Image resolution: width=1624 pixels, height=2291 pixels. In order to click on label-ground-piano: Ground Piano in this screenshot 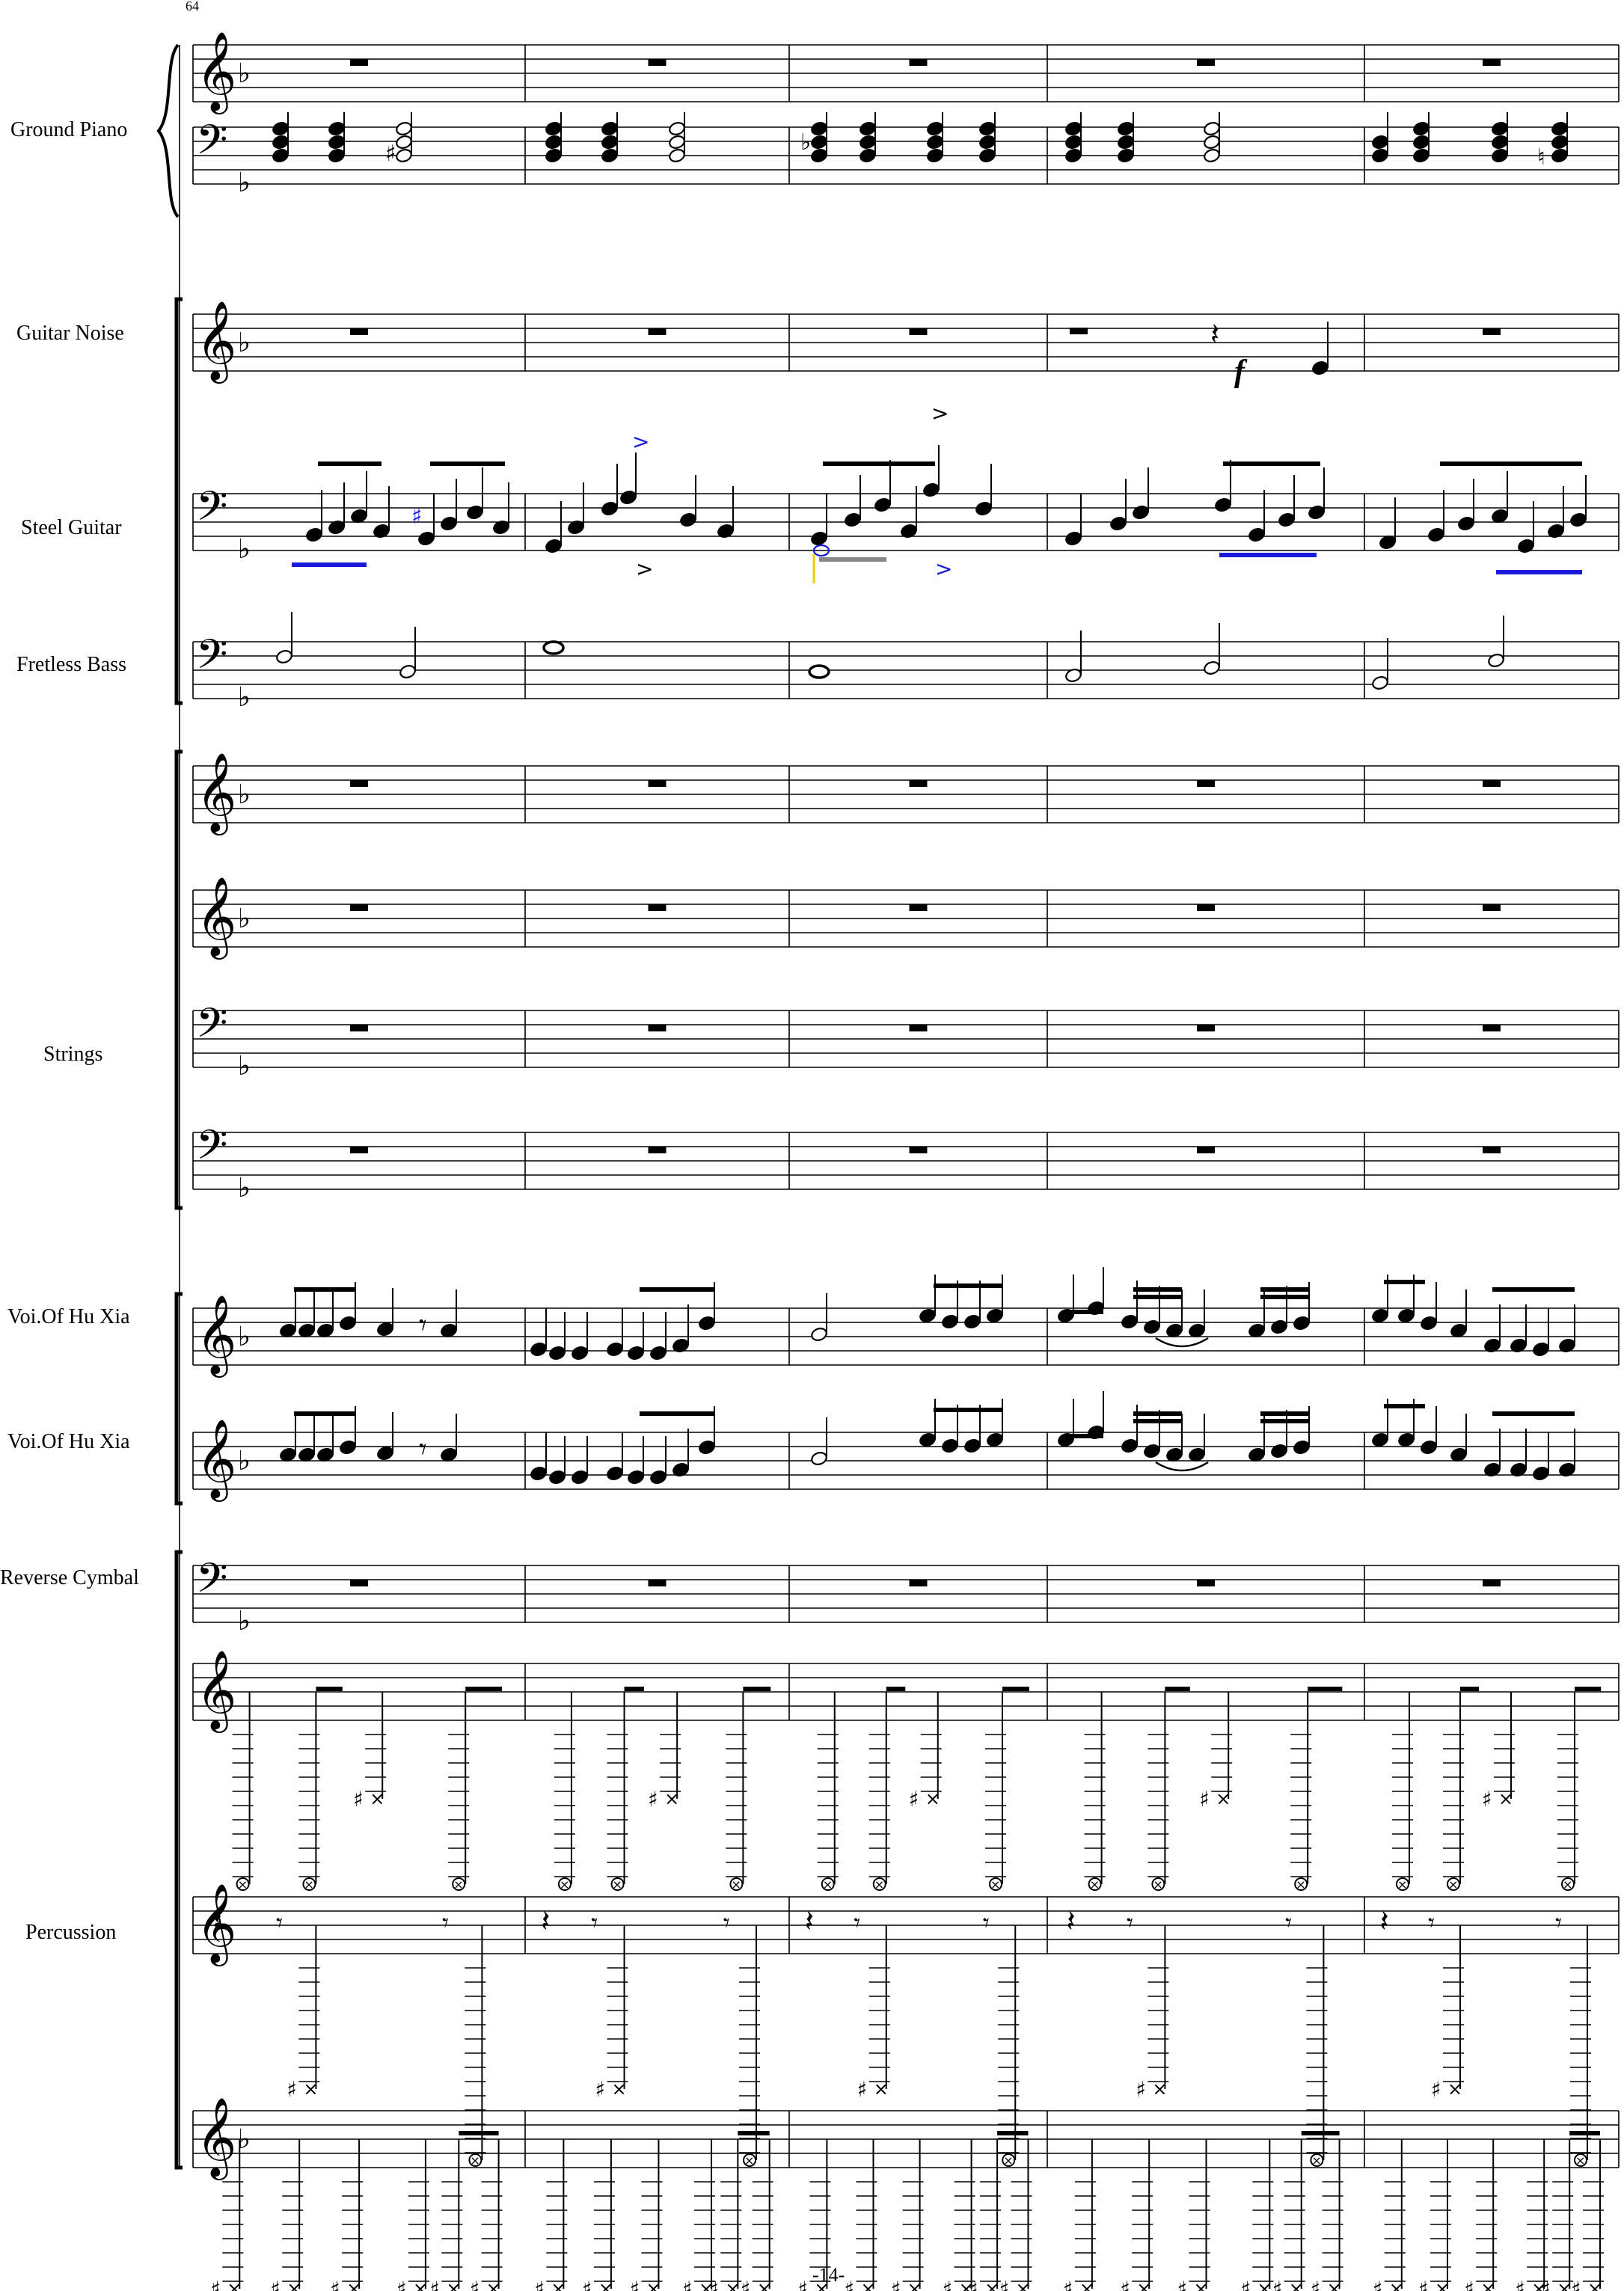, I will do `click(68, 129)`.